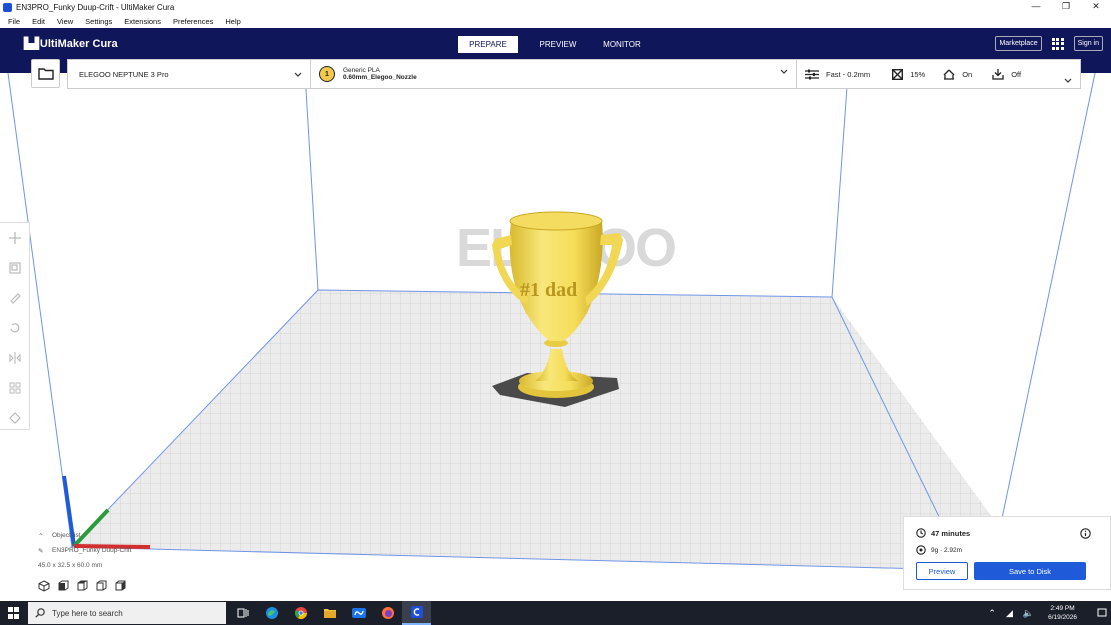 This screenshot has width=1111, height=625. Describe the element at coordinates (95, 7) in the screenshot. I see `window-title: EN3PRO_Funky Duup-Crift - UltiMaker Cura` at that location.